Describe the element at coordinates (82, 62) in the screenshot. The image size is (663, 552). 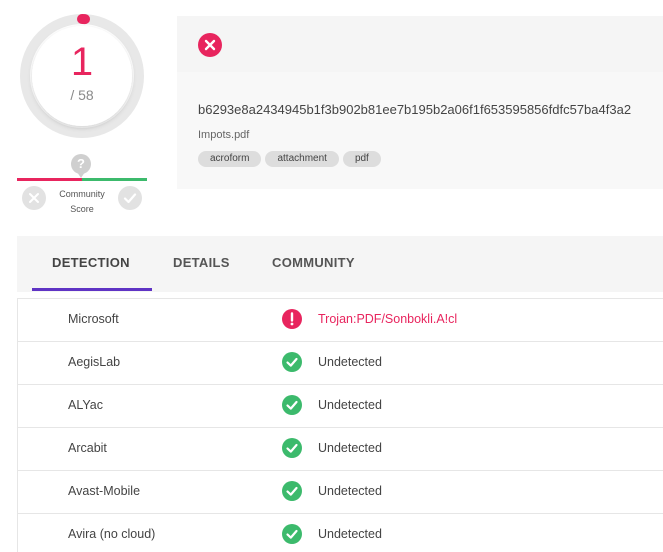
I see `detections-count: 1` at that location.